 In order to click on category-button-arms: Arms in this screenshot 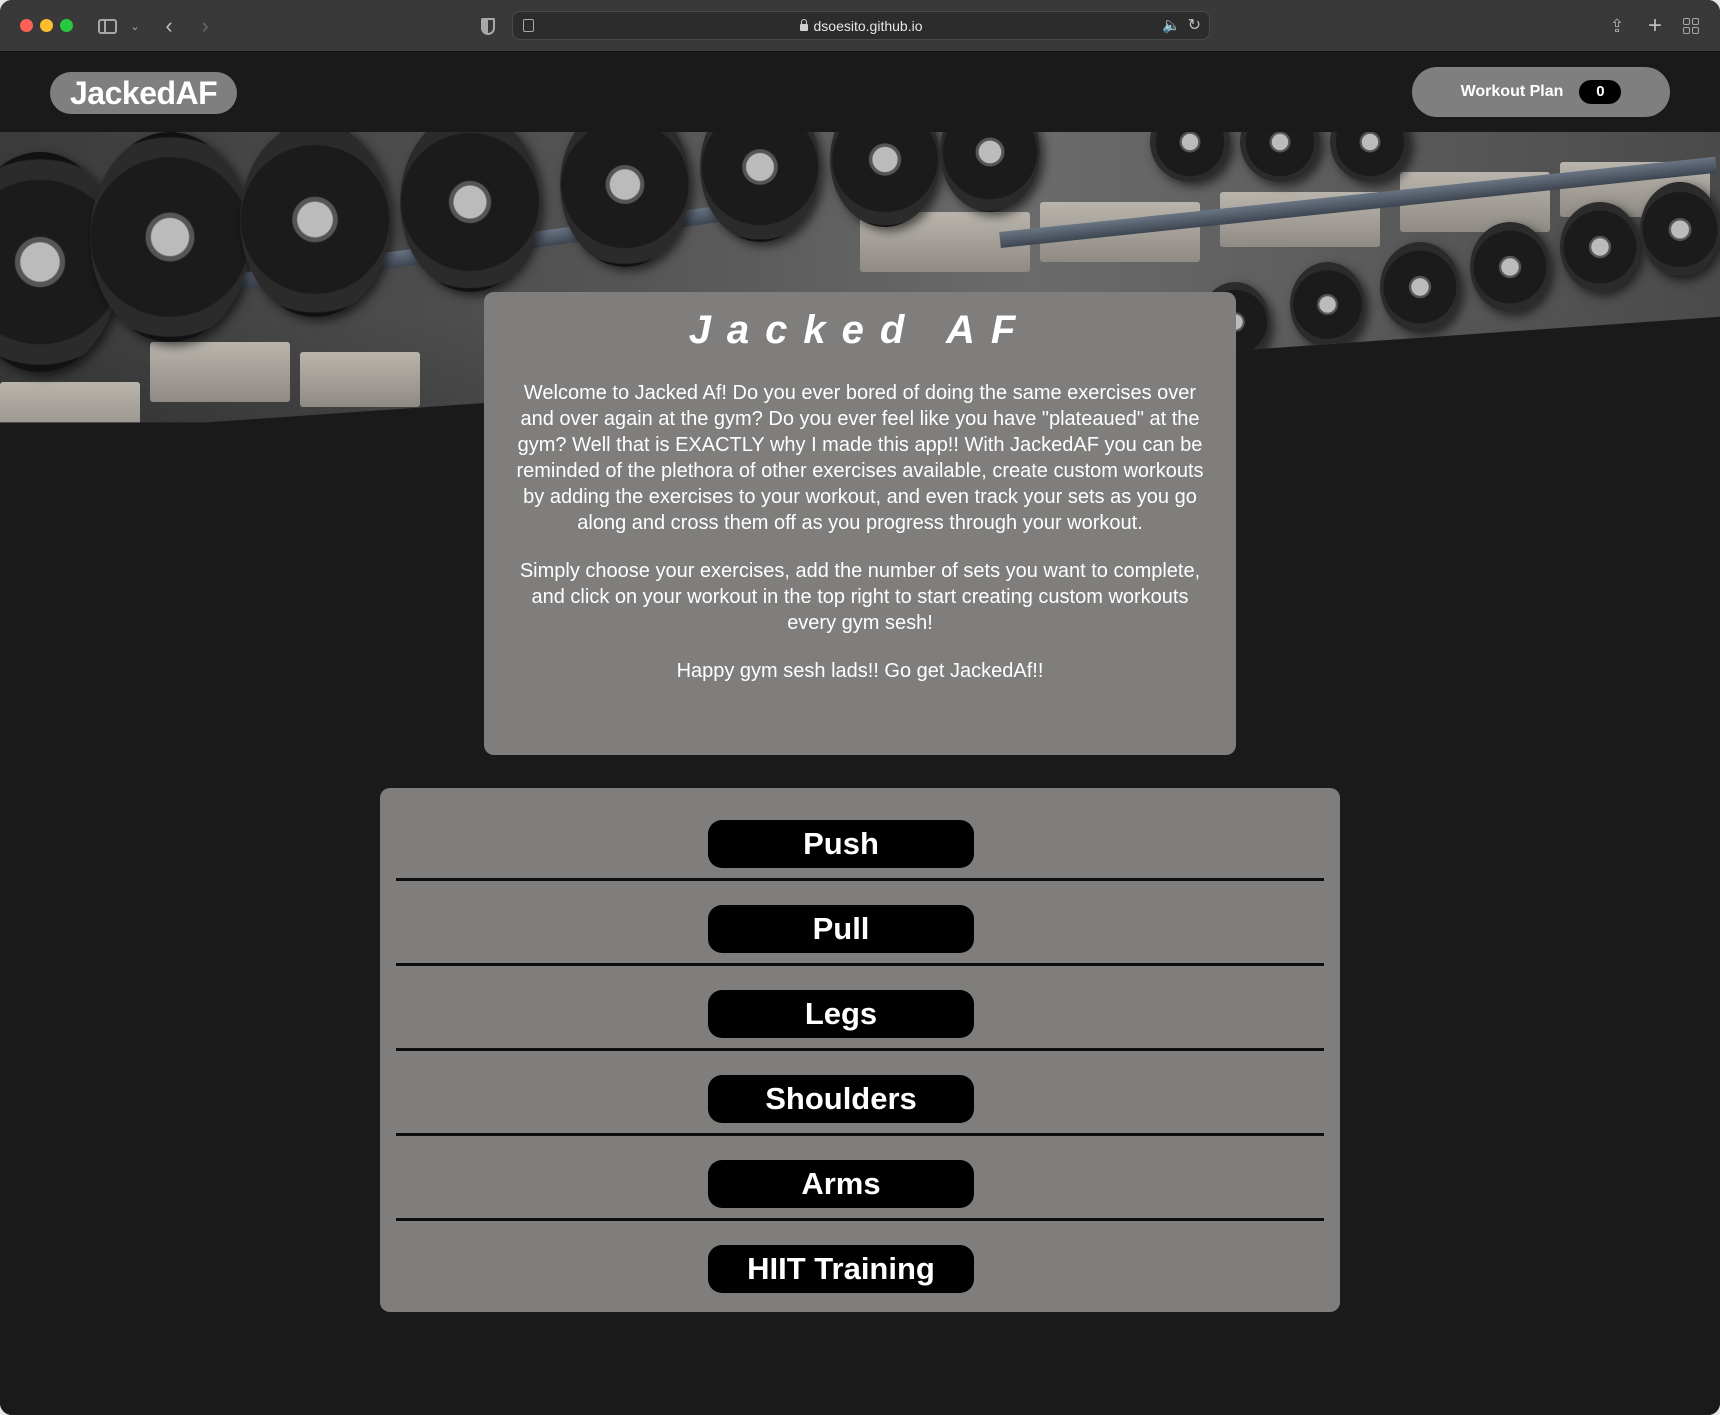, I will do `click(841, 1184)`.